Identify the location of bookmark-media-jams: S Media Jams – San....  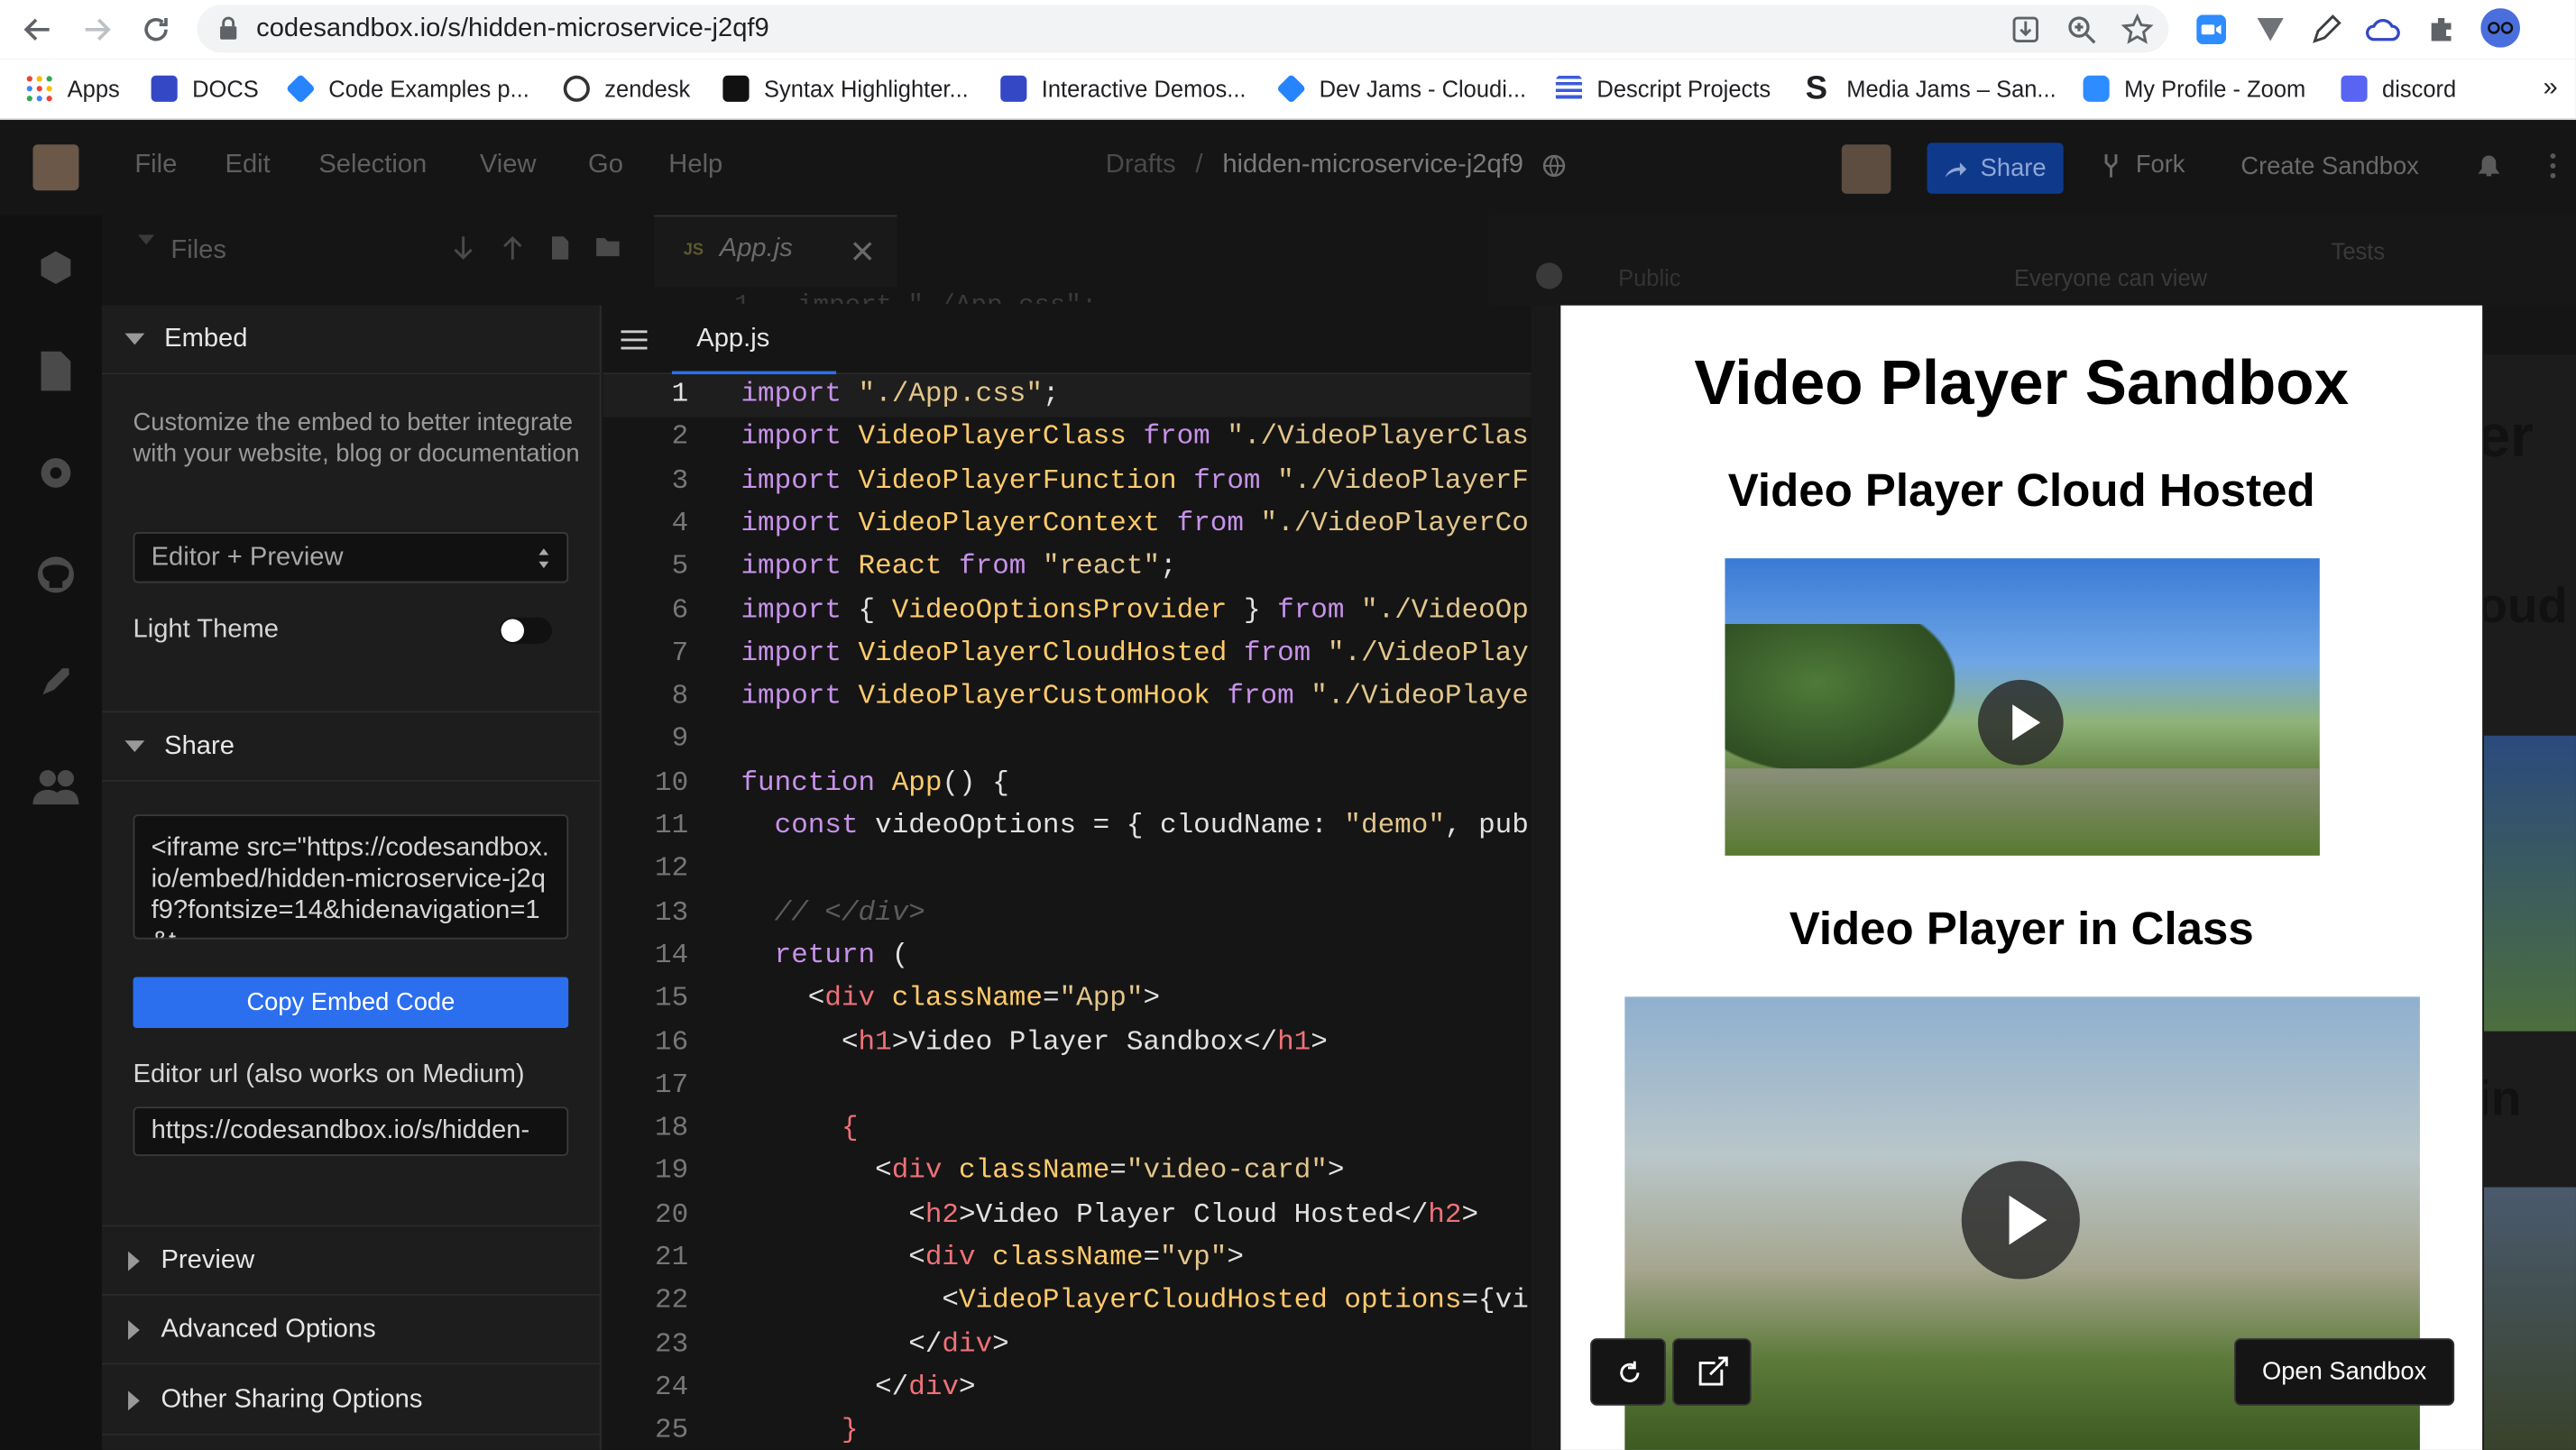
(1931, 89).